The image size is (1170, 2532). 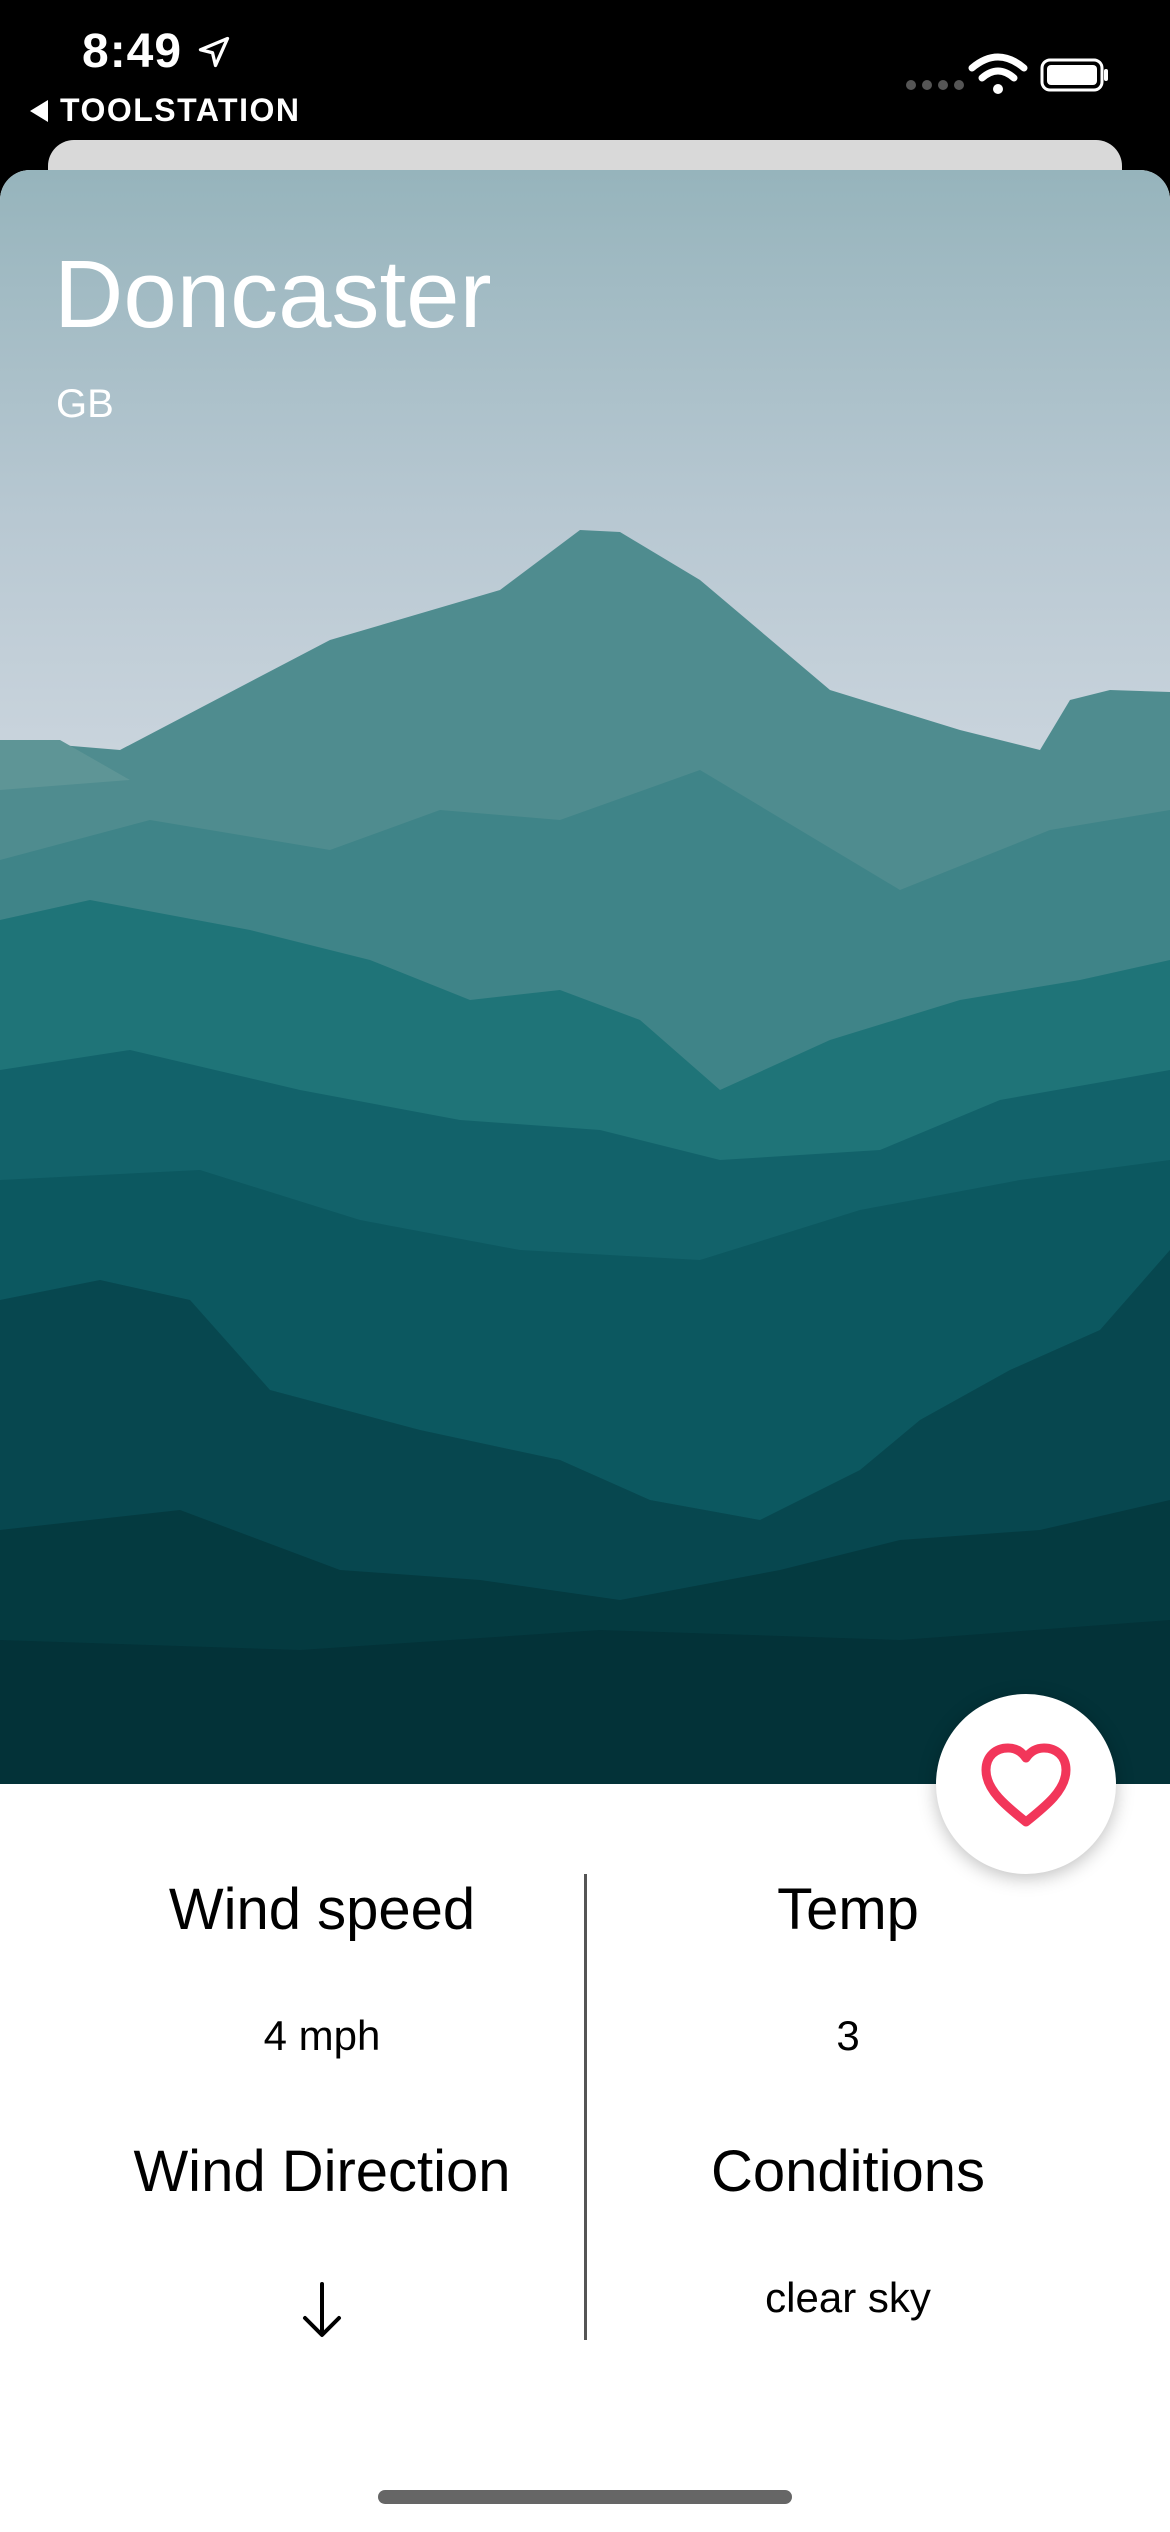 I want to click on conditions-label: Conditions, so click(x=848, y=2171).